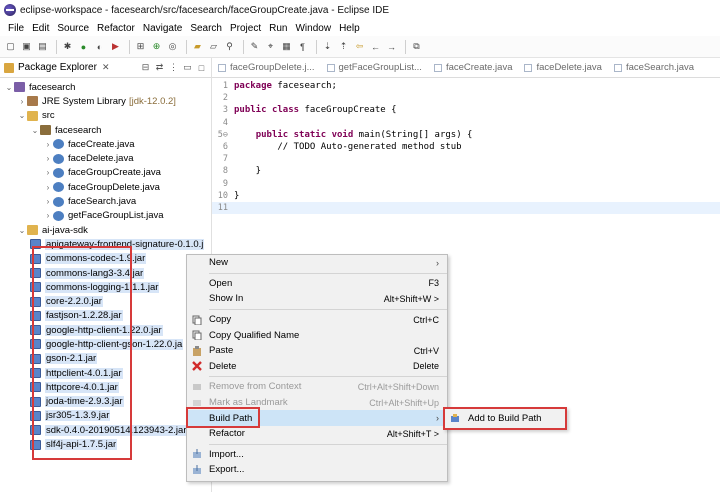 This screenshot has height=492, width=720. Describe the element at coordinates (317, 284) in the screenshot. I see `context-menu-item-open: Open F3` at that location.